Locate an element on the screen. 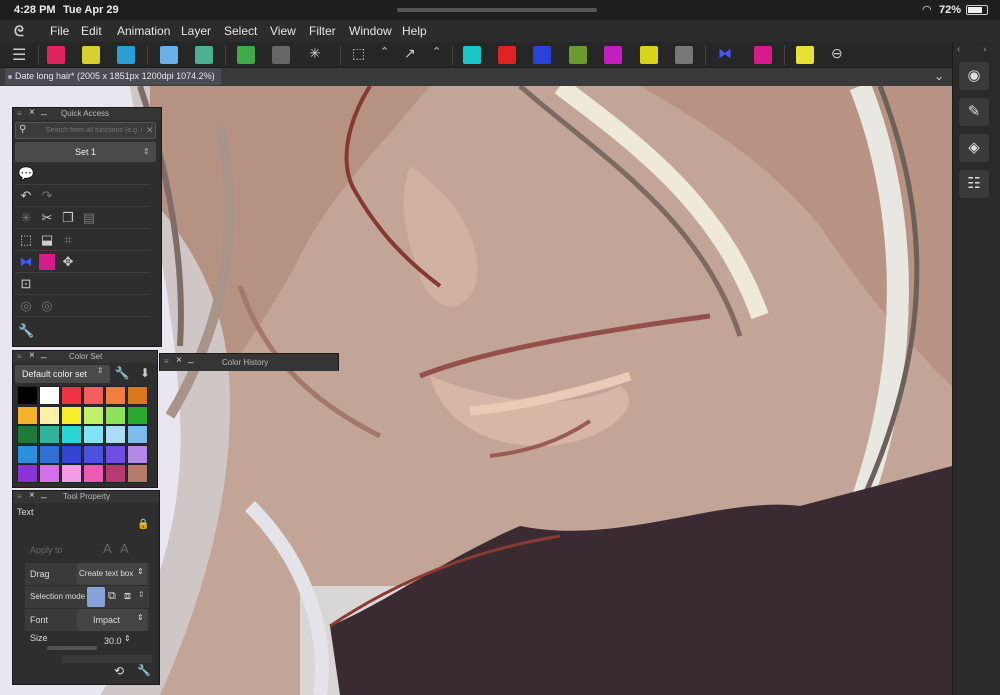 The height and width of the screenshot is (695, 1000). speech-bubble-icon: 💬 is located at coordinates (26, 174).